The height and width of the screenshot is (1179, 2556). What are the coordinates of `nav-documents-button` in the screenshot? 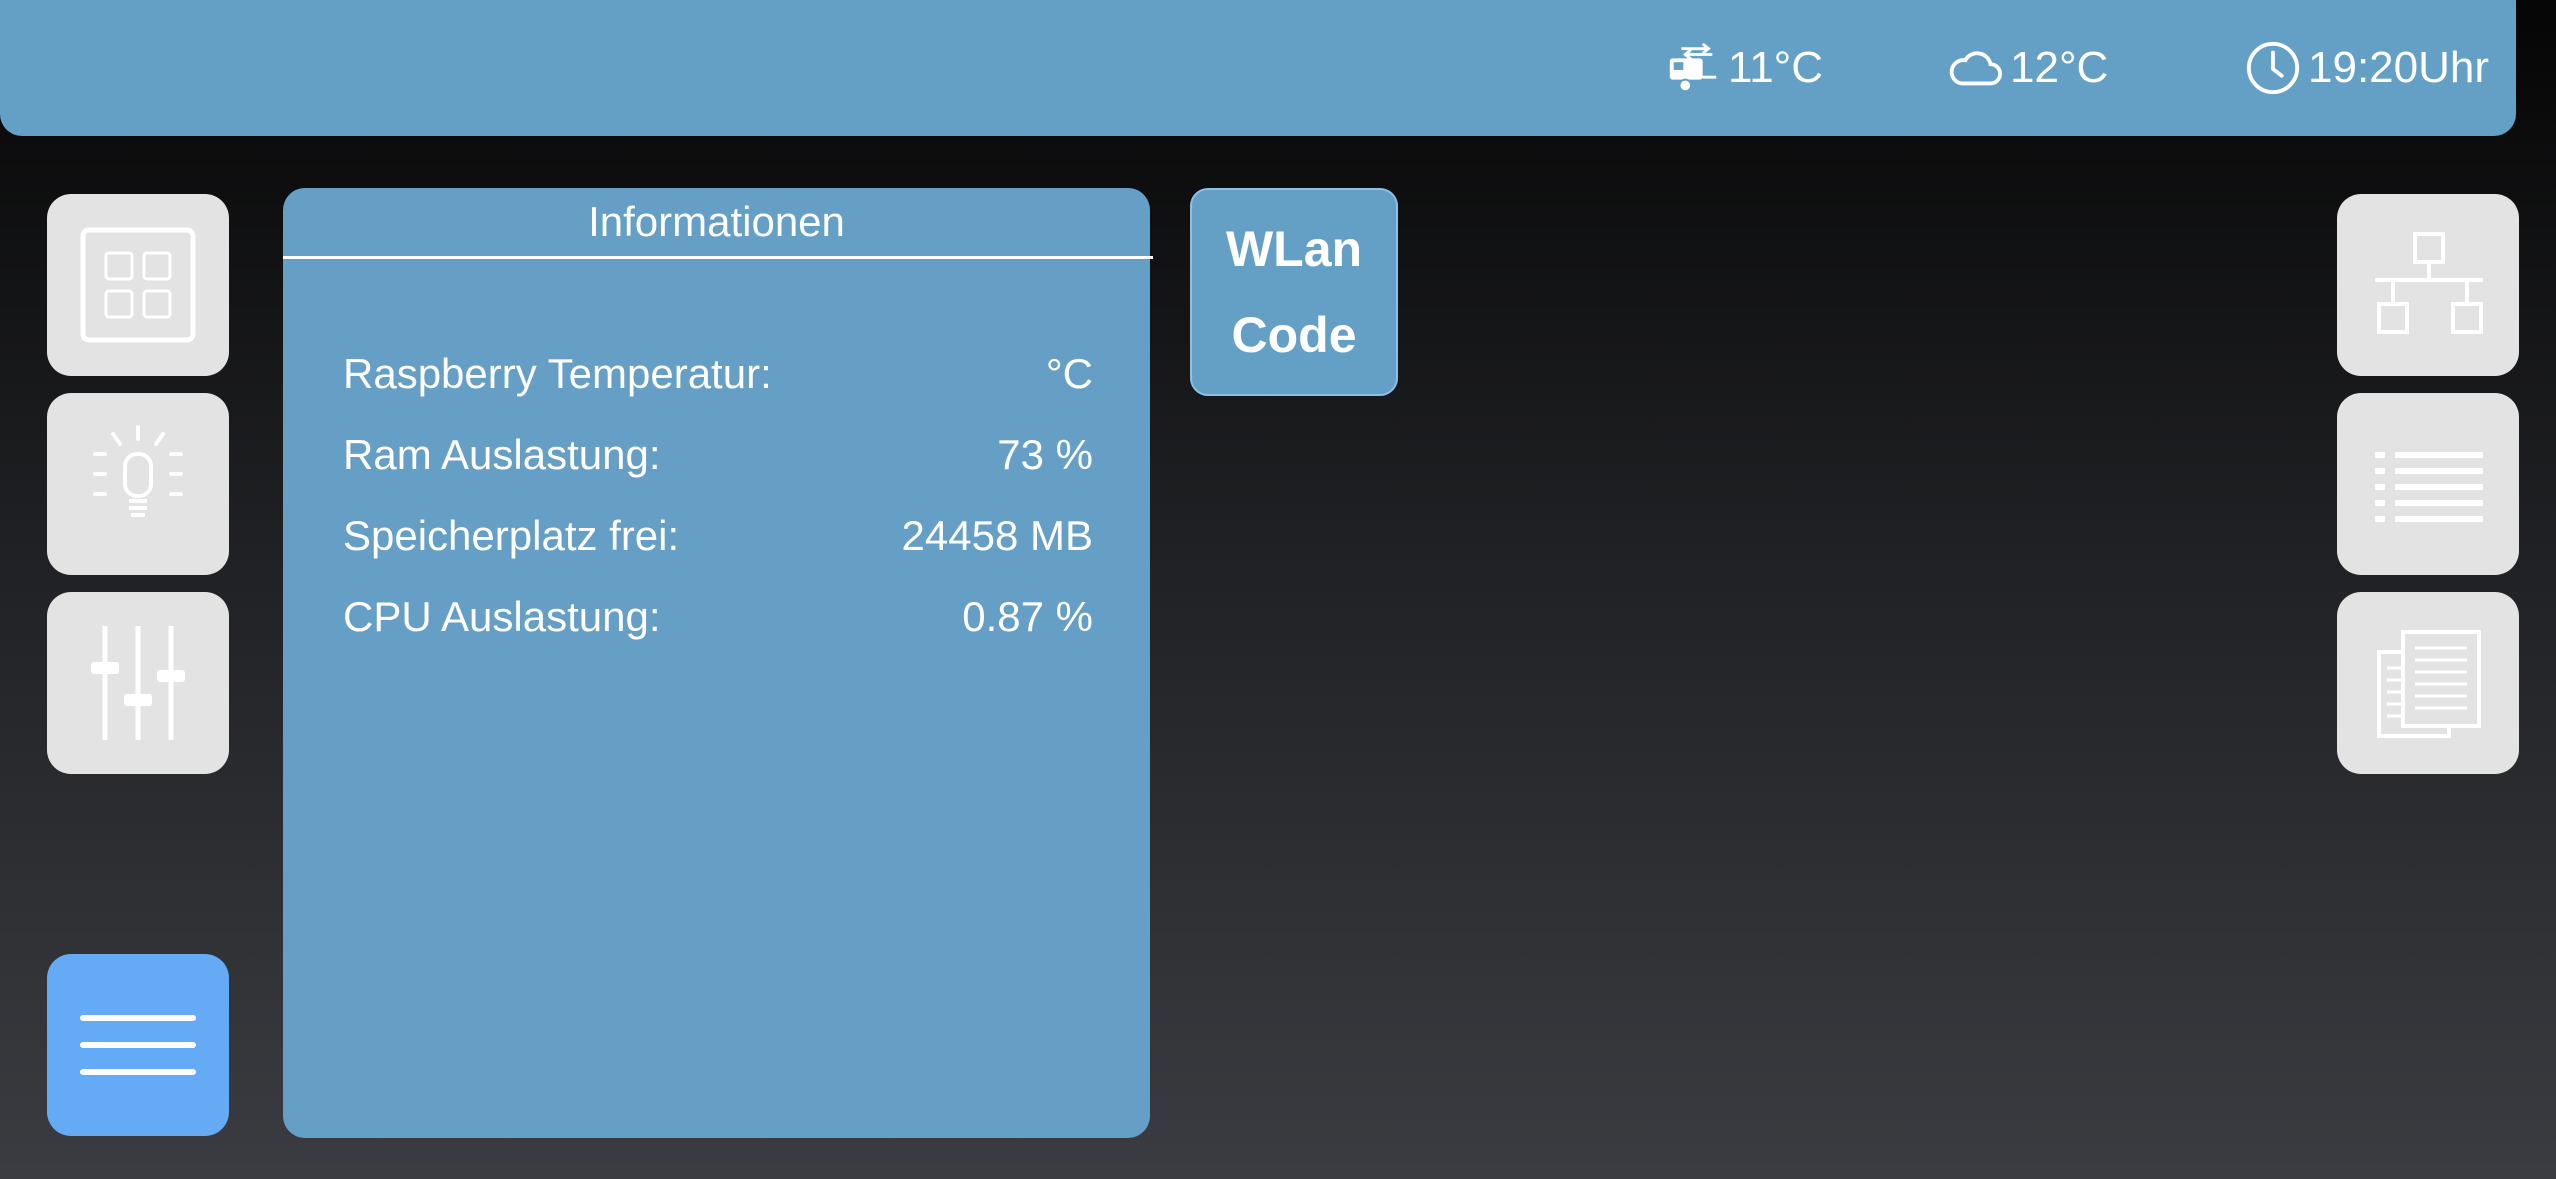 It's located at (2428, 683).